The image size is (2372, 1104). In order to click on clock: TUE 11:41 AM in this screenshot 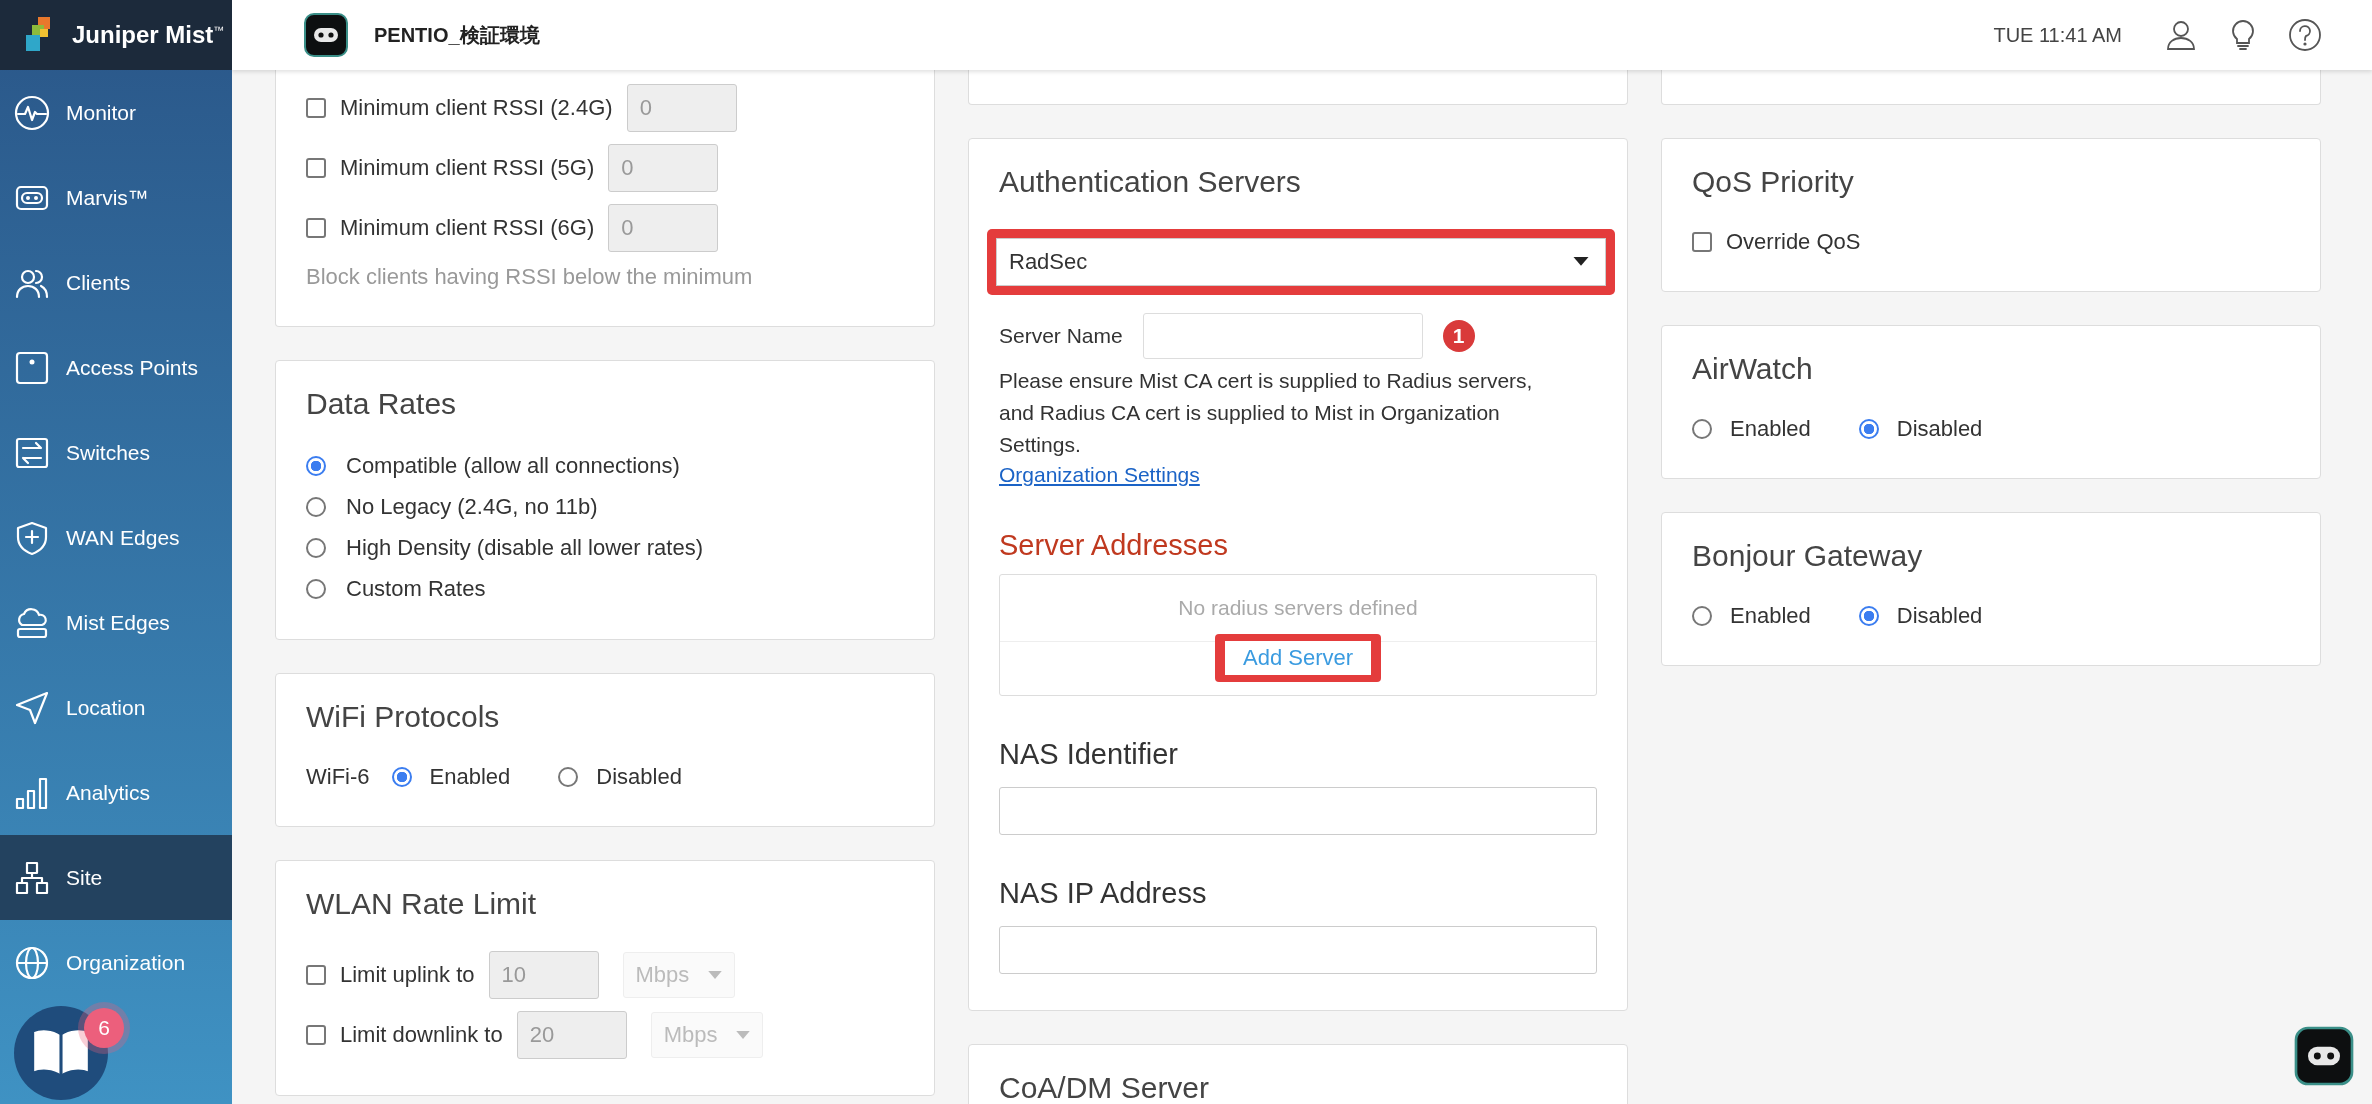, I will do `click(2057, 35)`.